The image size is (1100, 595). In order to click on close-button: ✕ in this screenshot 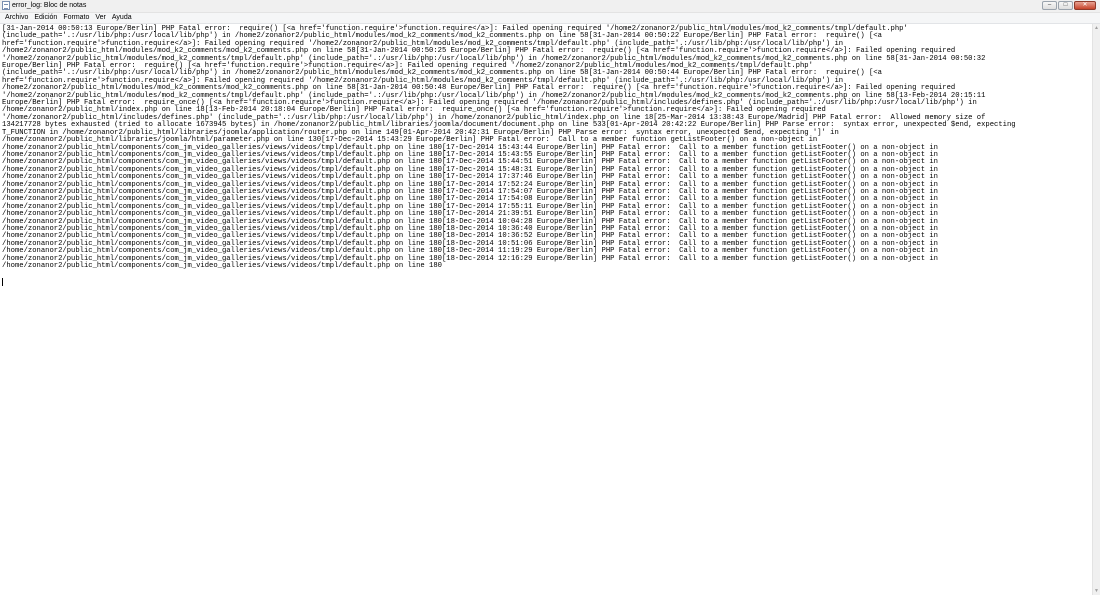, I will do `click(1085, 5)`.